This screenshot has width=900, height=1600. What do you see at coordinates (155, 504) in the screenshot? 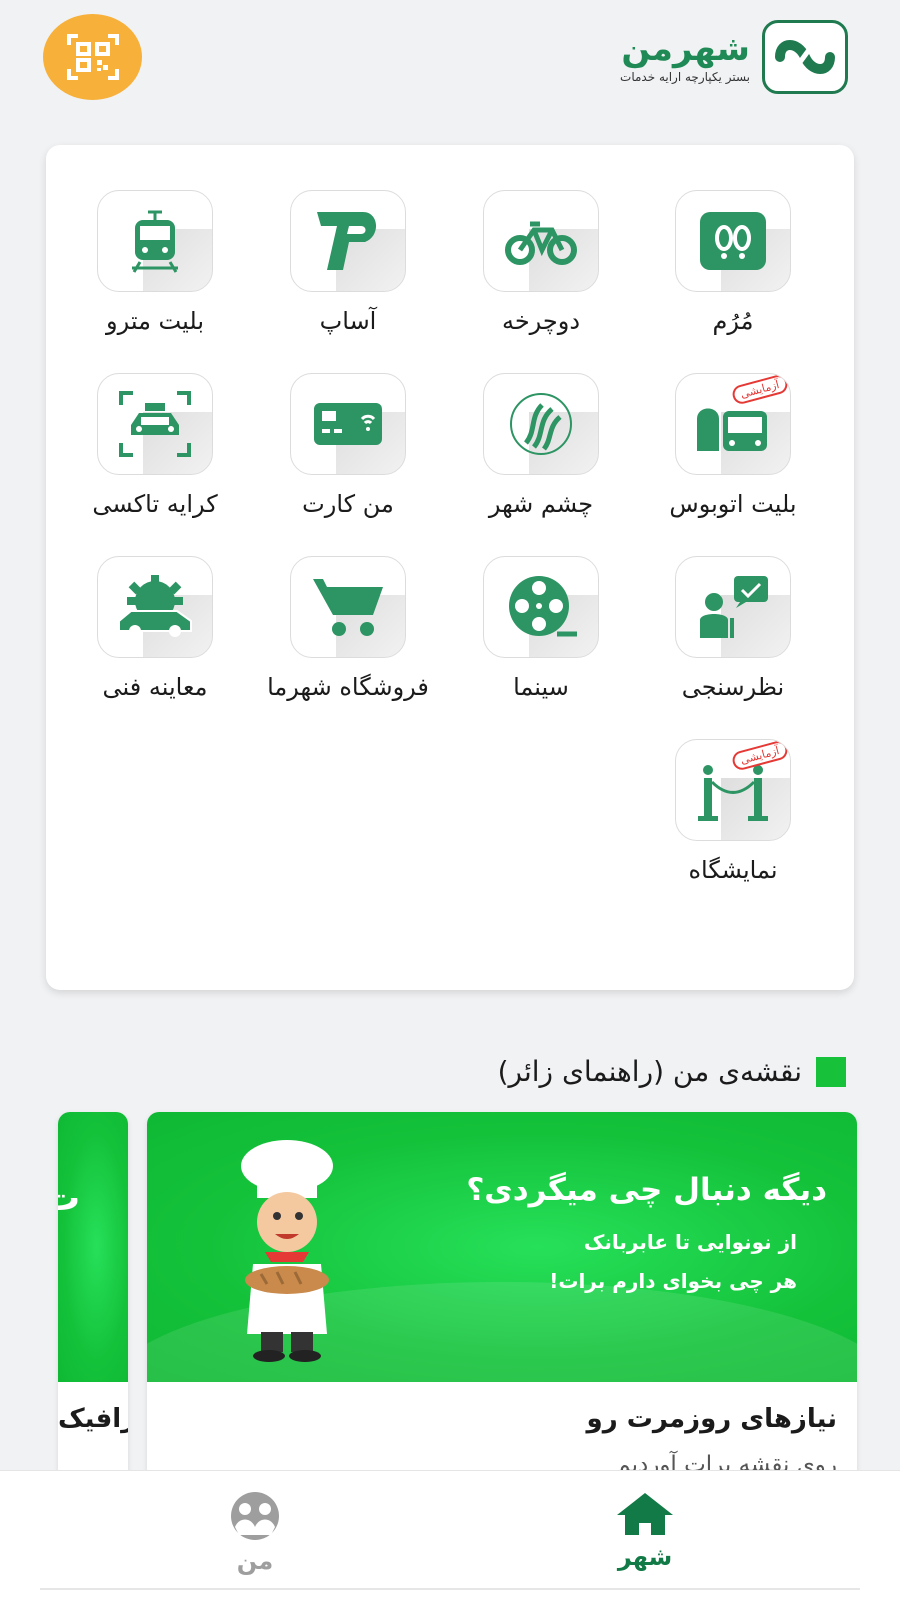
I see `service-label: کرایه تاکسی` at bounding box center [155, 504].